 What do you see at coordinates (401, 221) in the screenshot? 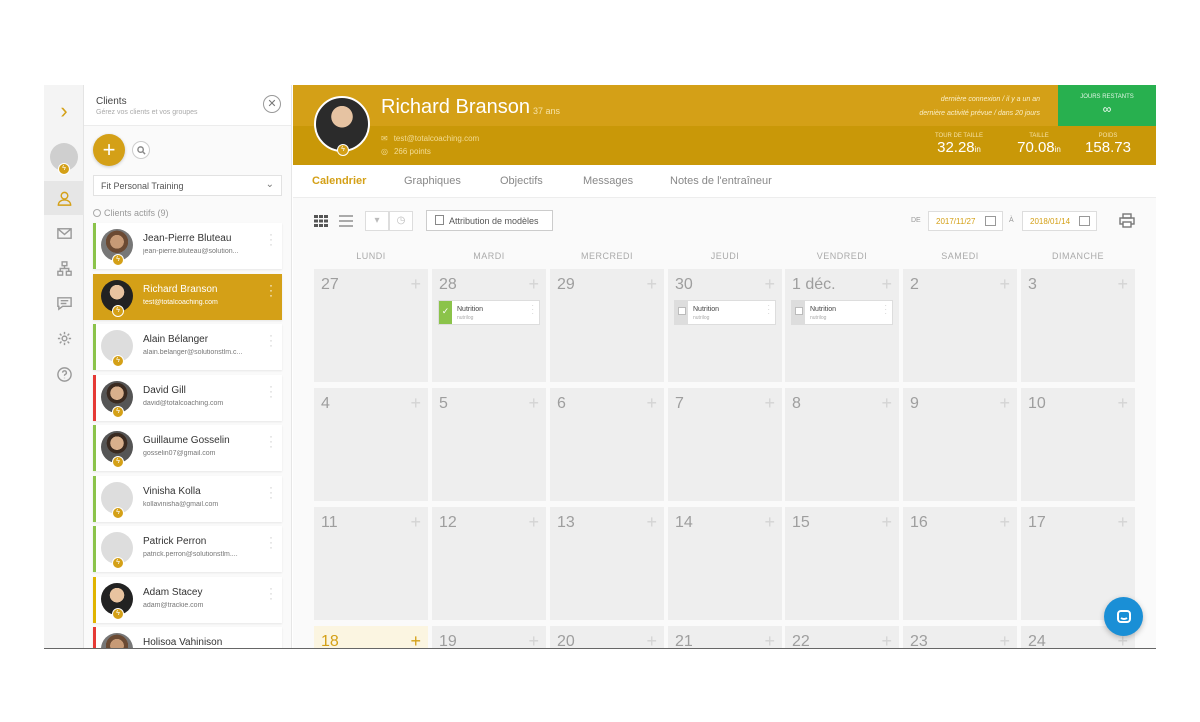
I see `clock-icon: ◷` at bounding box center [401, 221].